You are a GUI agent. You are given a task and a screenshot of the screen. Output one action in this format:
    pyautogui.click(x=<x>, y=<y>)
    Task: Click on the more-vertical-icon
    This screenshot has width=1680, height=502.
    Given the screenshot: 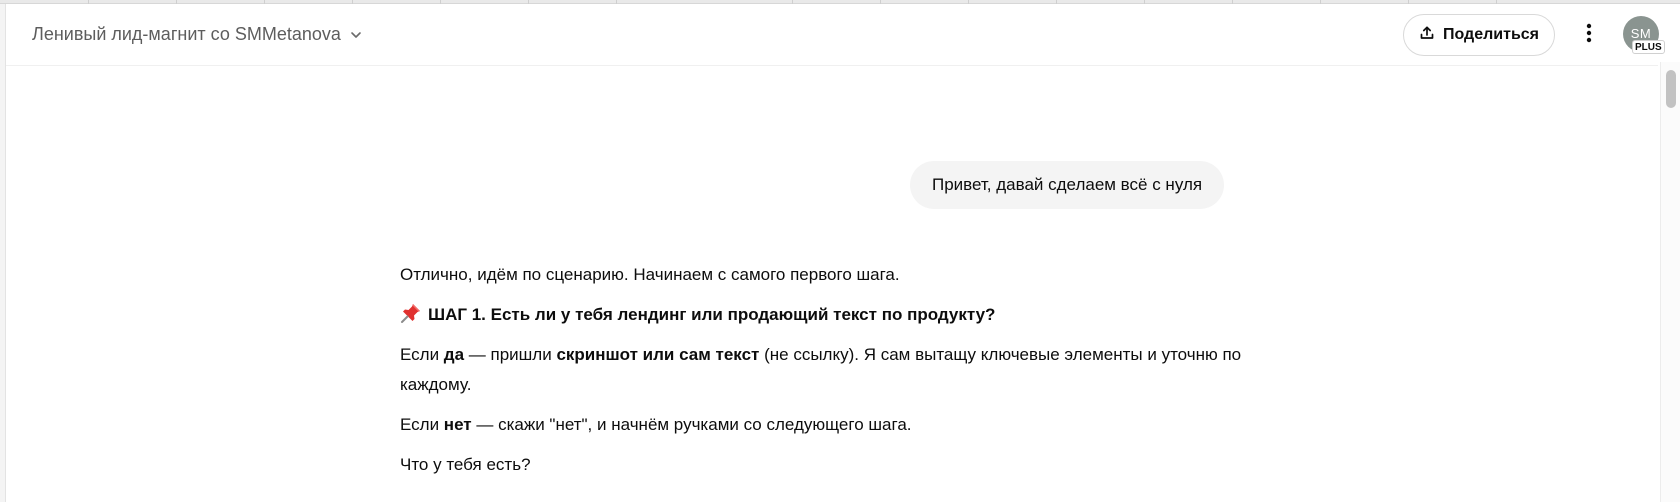 What is the action you would take?
    pyautogui.click(x=1589, y=35)
    